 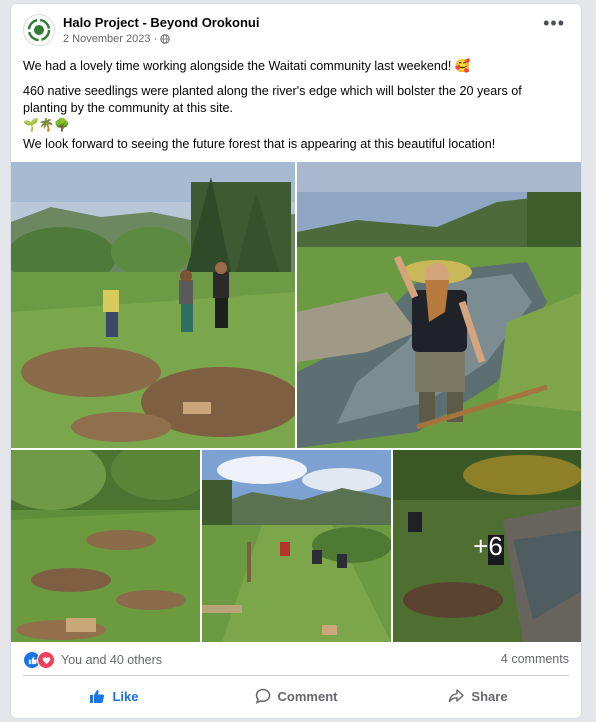 I want to click on post-actions: Like Comment Share, so click(x=296, y=696).